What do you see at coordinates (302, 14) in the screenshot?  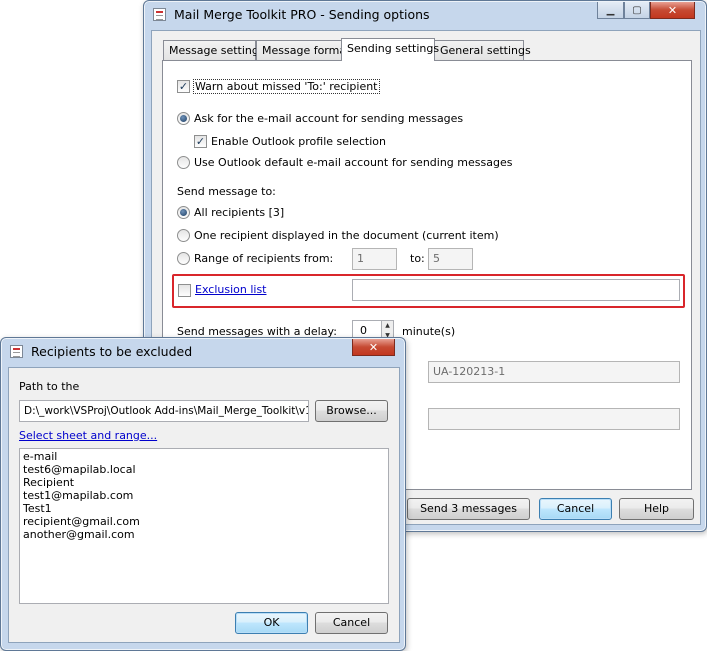 I see `main-window-title: Mail Merge Toolkit PRO - Sending options` at bounding box center [302, 14].